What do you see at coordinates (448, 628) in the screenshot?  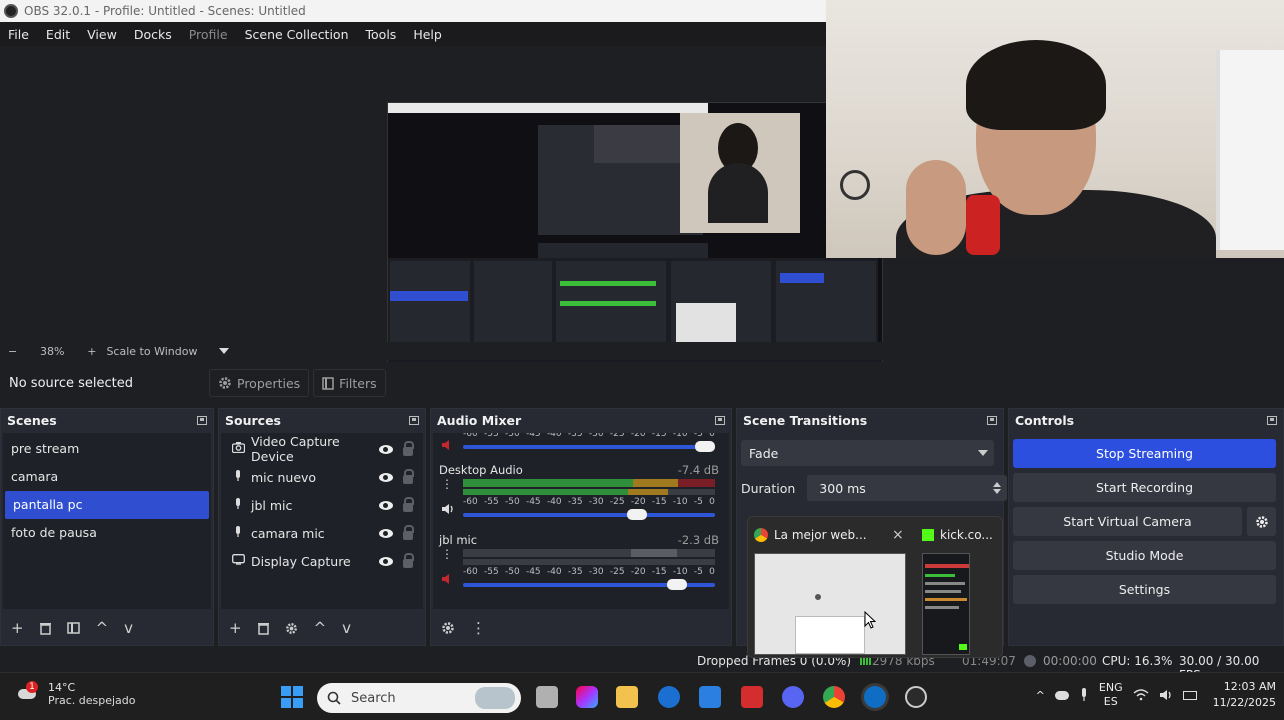 I see `advanced-audio-gear-icon` at bounding box center [448, 628].